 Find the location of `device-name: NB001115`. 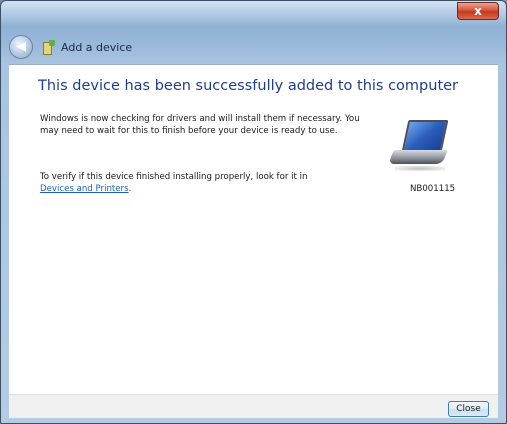

device-name: NB001115 is located at coordinates (433, 189).